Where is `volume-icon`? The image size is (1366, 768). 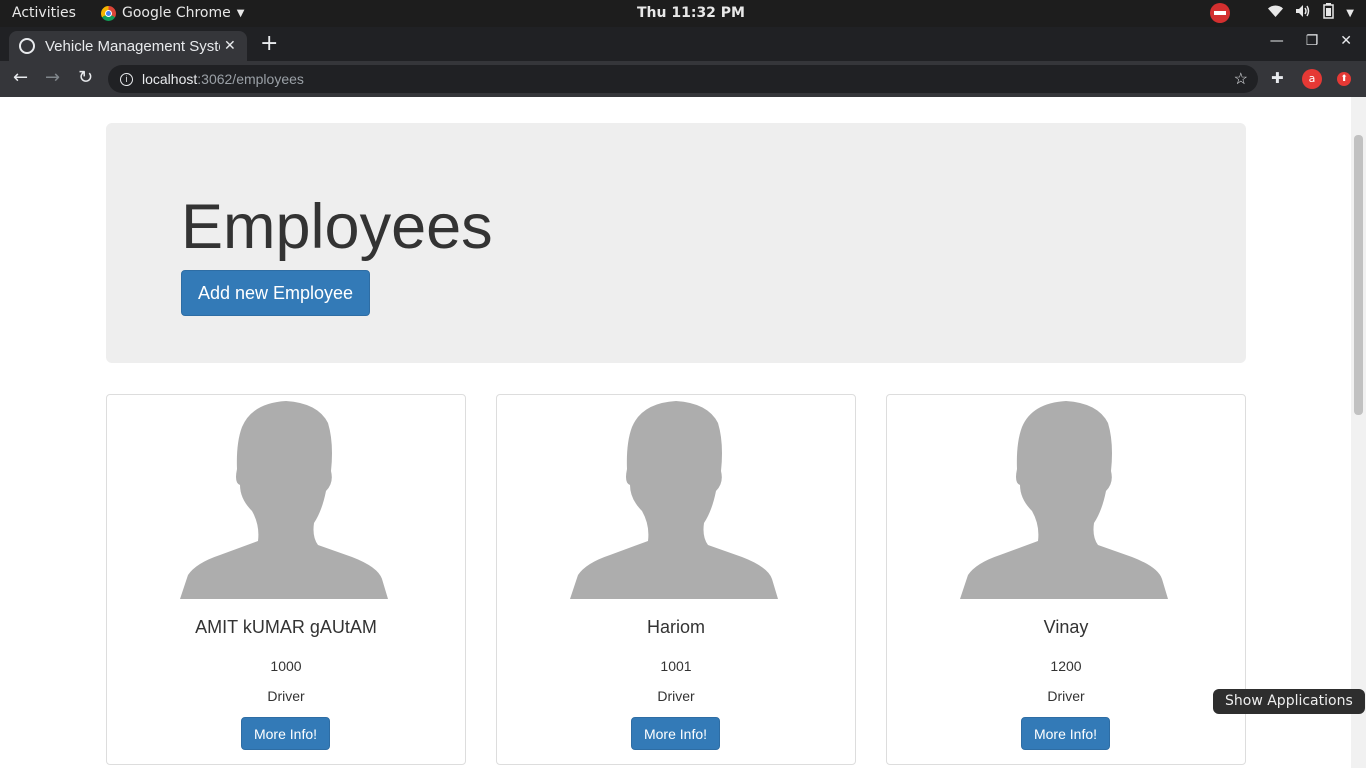 volume-icon is located at coordinates (1303, 13).